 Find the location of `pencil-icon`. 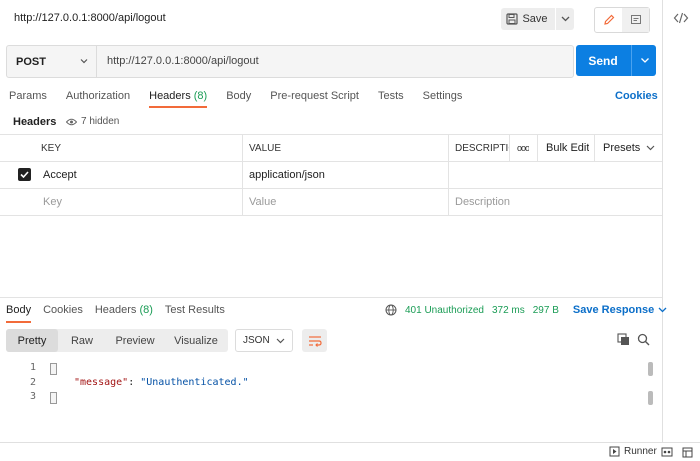

pencil-icon is located at coordinates (608, 19).